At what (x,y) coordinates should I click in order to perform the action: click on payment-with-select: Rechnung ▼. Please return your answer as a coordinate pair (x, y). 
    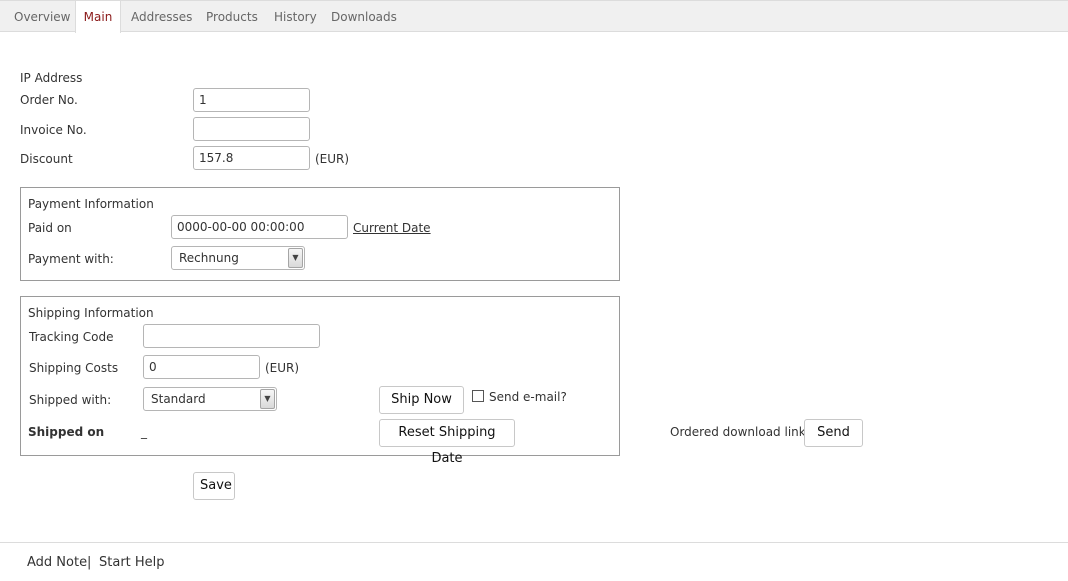
    Looking at the image, I should click on (238, 258).